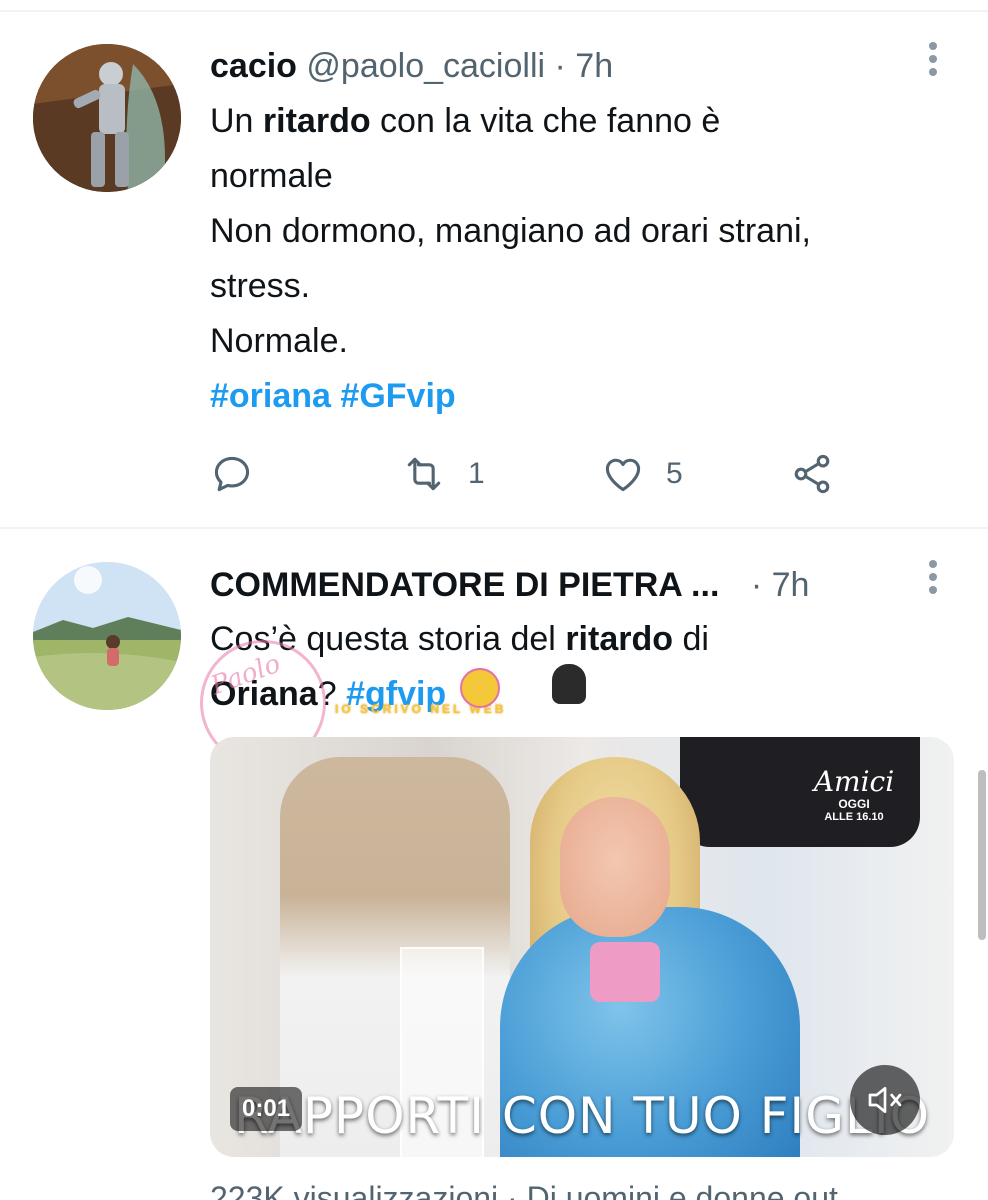 The width and height of the screenshot is (988, 1200). Describe the element at coordinates (641, 474) in the screenshot. I see `like-button: 5` at that location.